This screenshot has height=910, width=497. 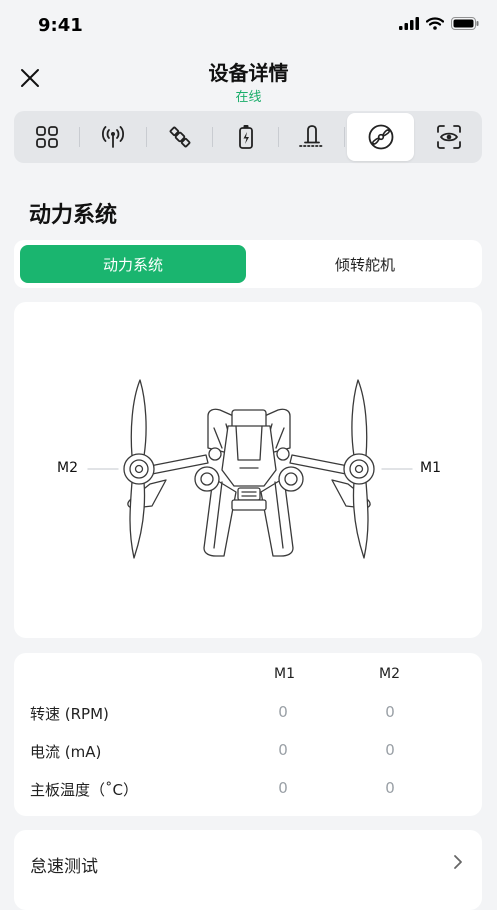 What do you see at coordinates (133, 264) in the screenshot?
I see `segment-power-system: 动力系统` at bounding box center [133, 264].